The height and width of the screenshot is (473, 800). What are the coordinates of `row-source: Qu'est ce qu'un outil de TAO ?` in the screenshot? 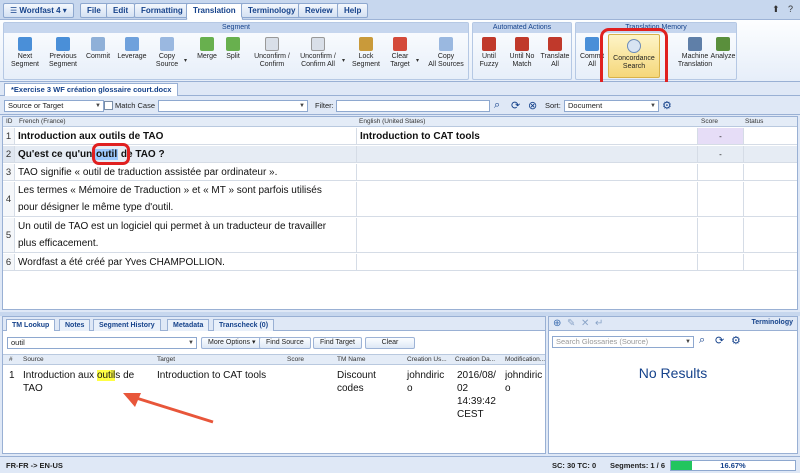 It's located at (186, 154).